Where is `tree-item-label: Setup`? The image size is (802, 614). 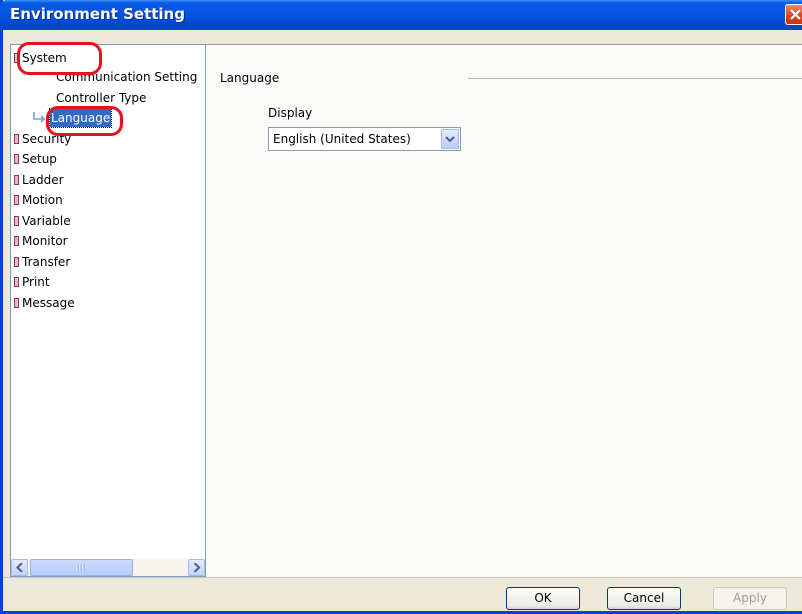
tree-item-label: Setup is located at coordinates (39, 159).